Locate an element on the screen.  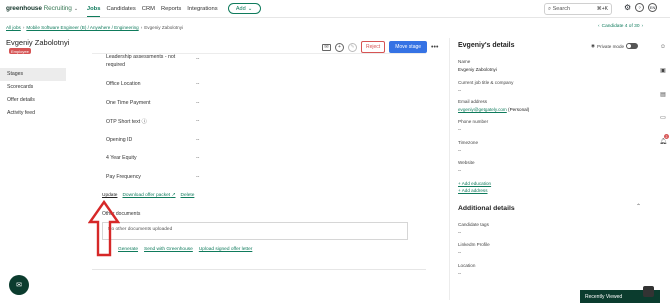
search-shortcut: ⌘+K is located at coordinates (602, 9).